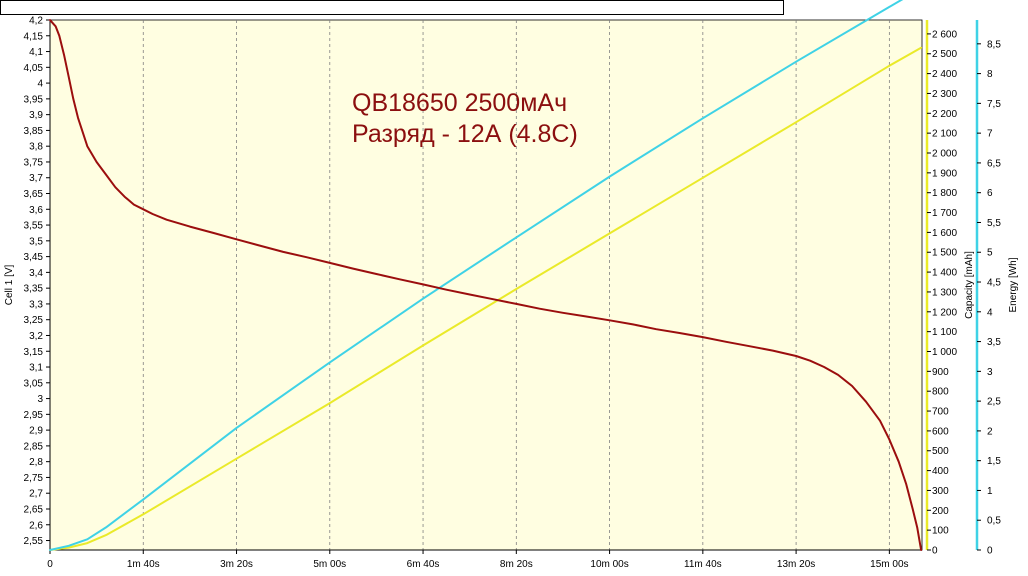  What do you see at coordinates (994, 163) in the screenshot?
I see `energy-tick-label: 6,5` at bounding box center [994, 163].